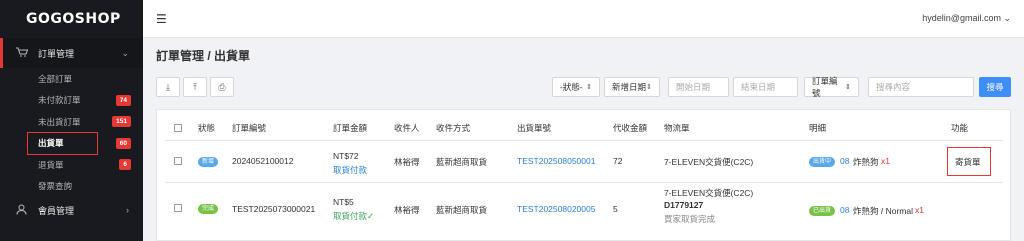 This screenshot has width=1024, height=241. Describe the element at coordinates (883, 211) in the screenshot. I see `detail-item: 炸熱狗 / Normal` at that location.